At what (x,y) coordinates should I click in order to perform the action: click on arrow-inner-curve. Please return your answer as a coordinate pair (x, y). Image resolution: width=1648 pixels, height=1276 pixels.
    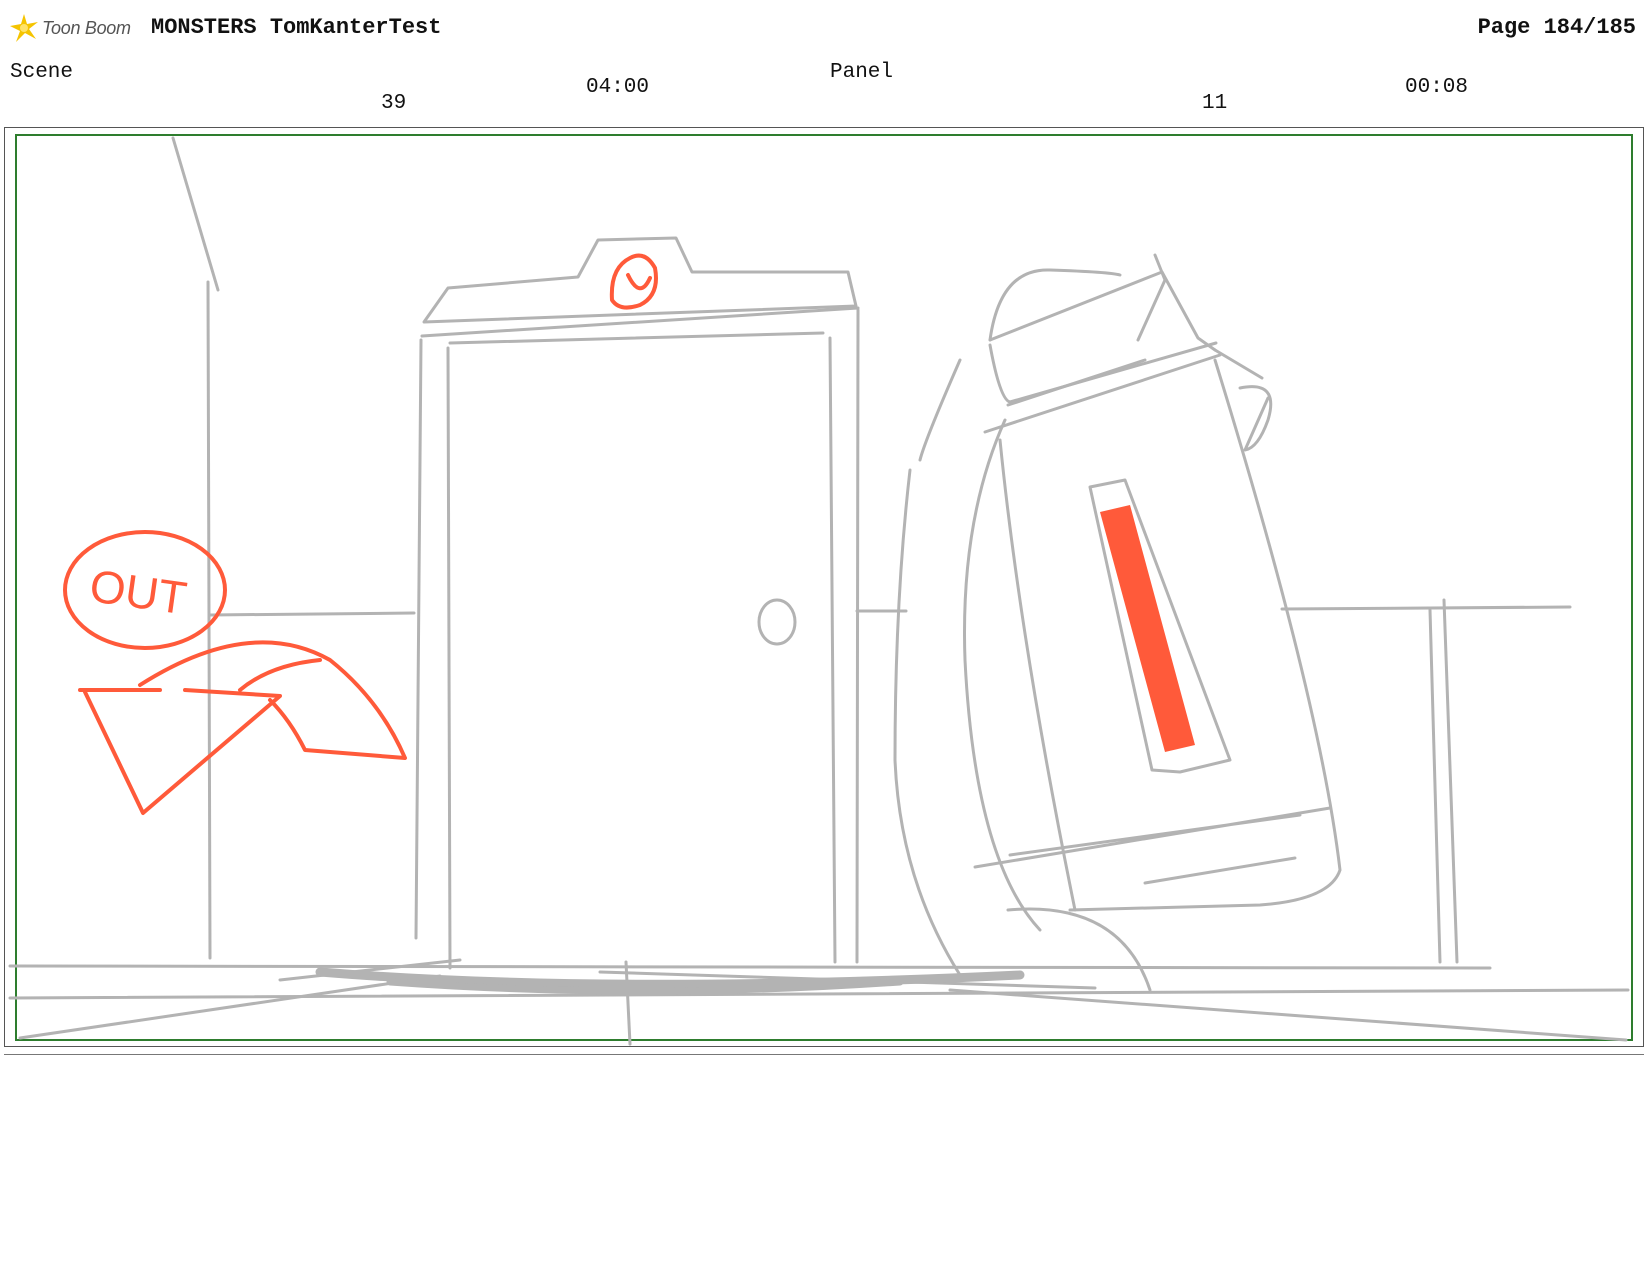
    Looking at the image, I should click on (280, 675).